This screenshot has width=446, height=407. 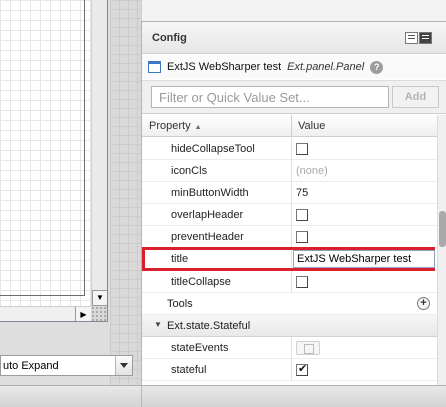 What do you see at coordinates (289, 237) in the screenshot?
I see `property-row-preventheader: preventHeader` at bounding box center [289, 237].